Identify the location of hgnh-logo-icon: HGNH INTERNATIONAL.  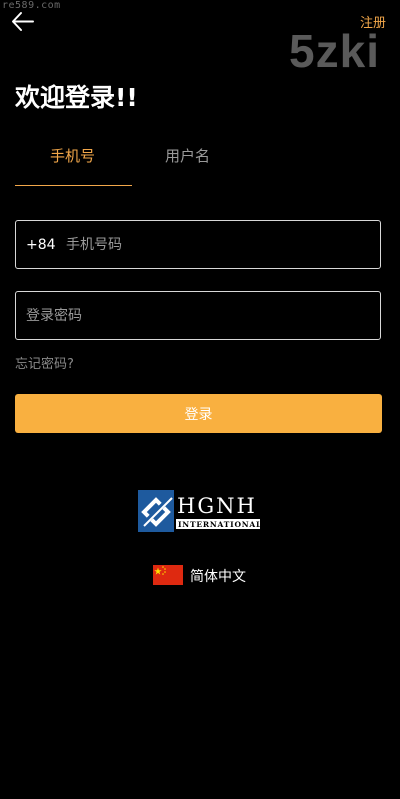
(200, 511).